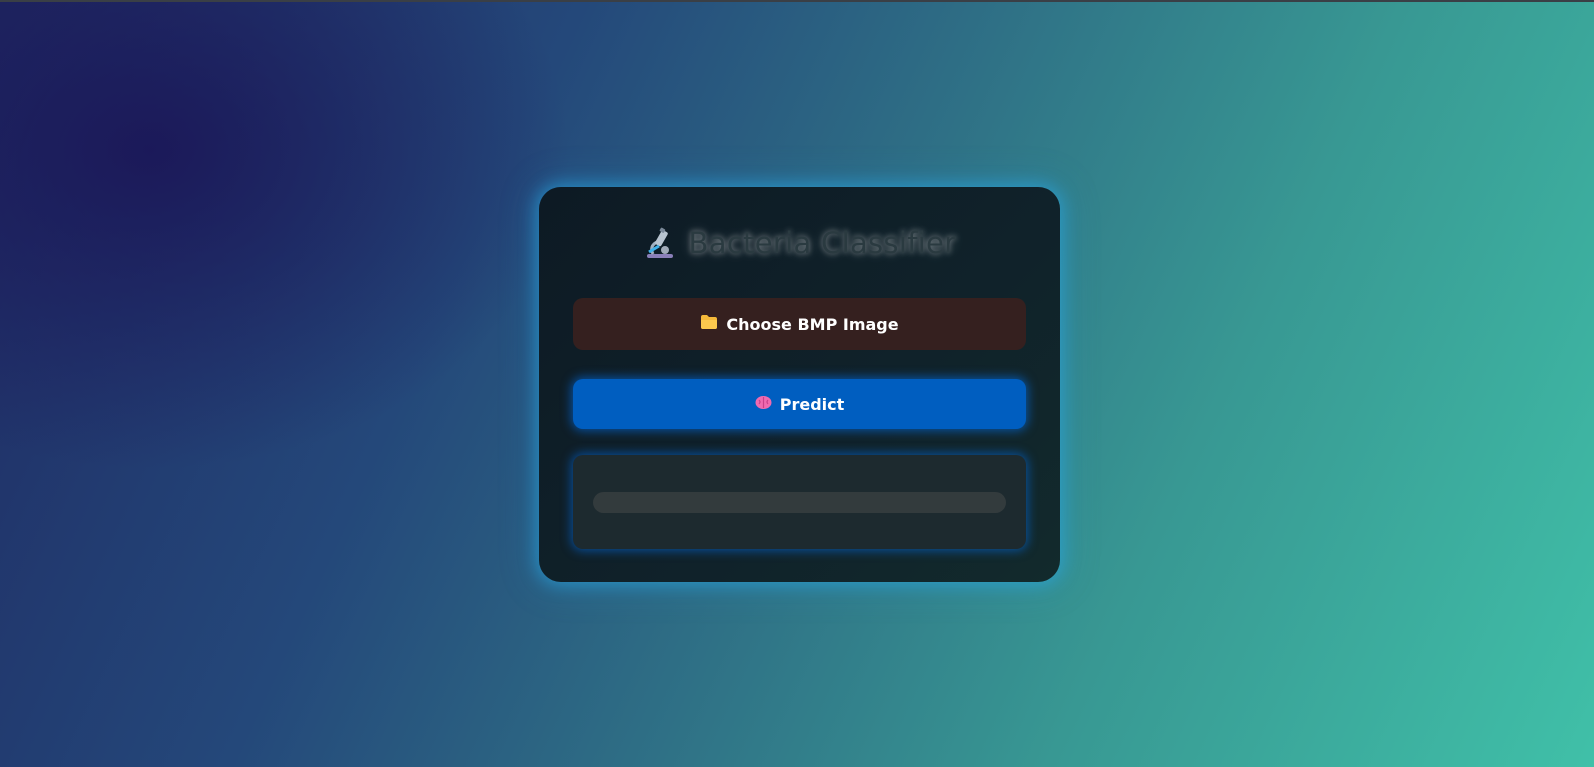 Image resolution: width=1594 pixels, height=767 pixels. I want to click on title-text: Bacteria Classifier, so click(822, 243).